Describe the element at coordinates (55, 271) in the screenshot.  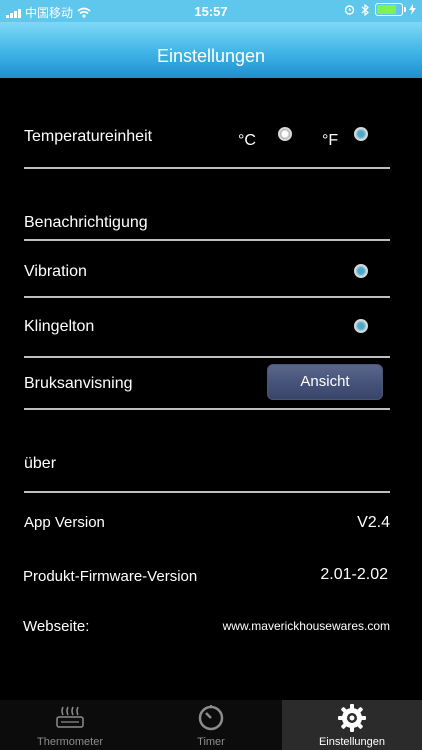
I see `vibration-label: Vibration` at that location.